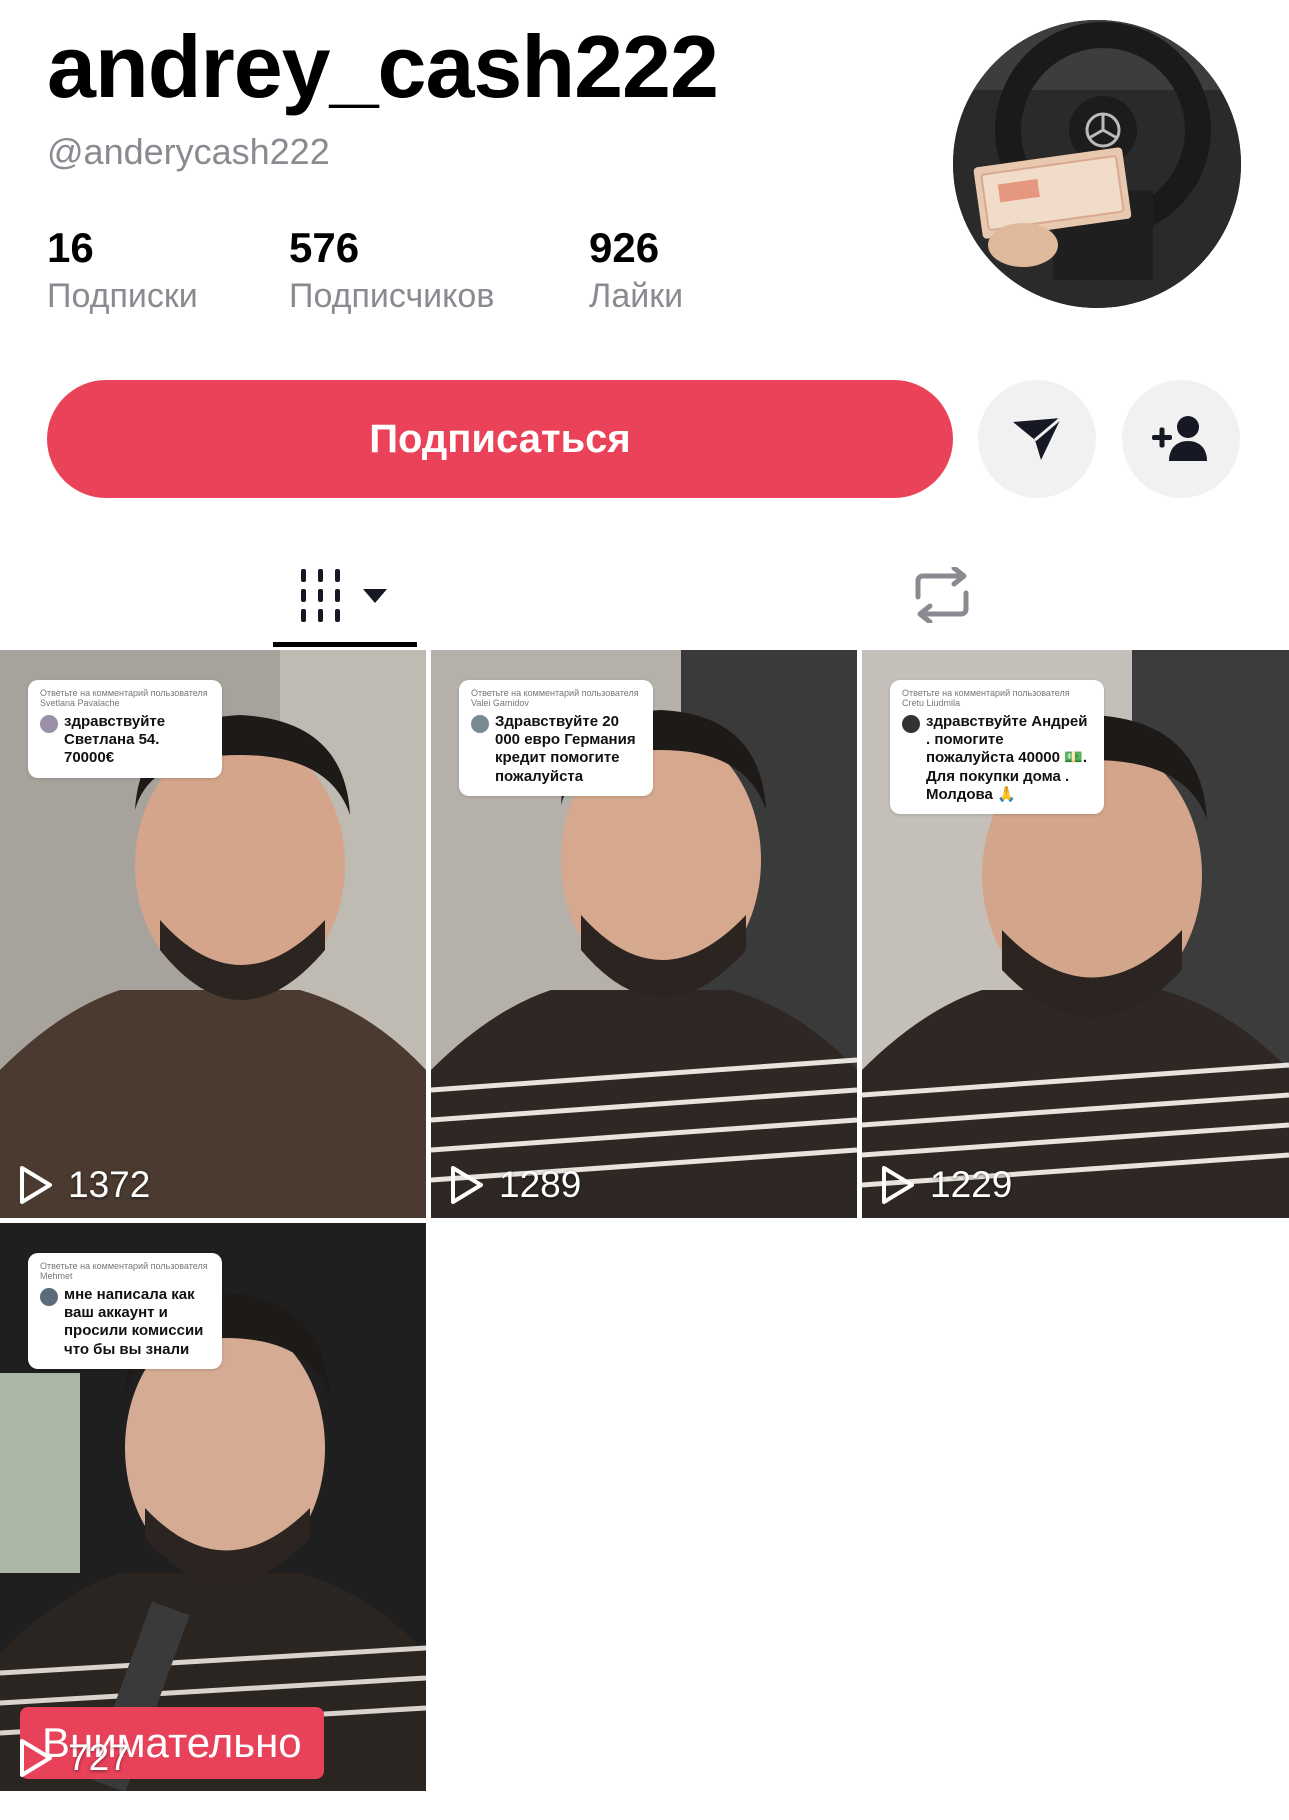  I want to click on stat-followers-count: 576, so click(324, 247).